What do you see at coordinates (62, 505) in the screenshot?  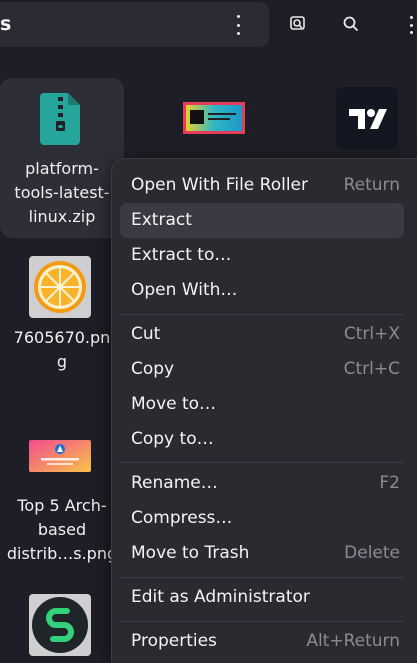 I see `file-name-line: Top 5 Arch-` at bounding box center [62, 505].